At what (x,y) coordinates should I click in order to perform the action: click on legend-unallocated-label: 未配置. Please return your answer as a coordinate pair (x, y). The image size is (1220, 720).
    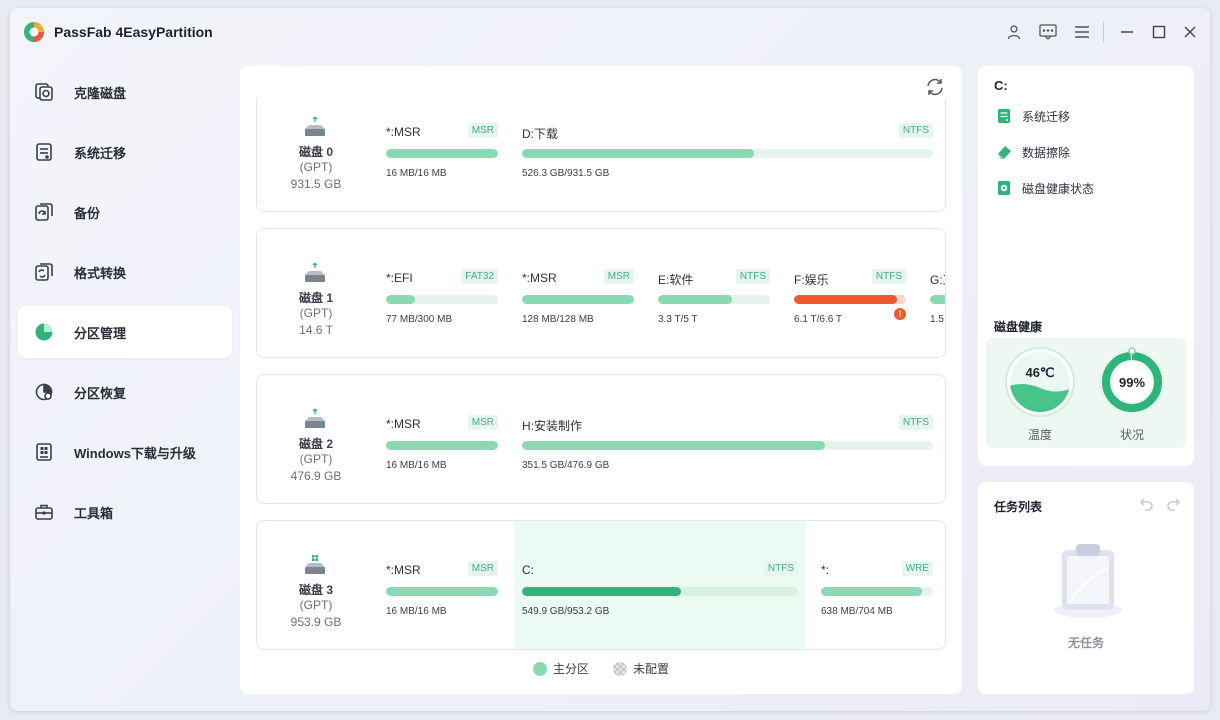
    Looking at the image, I should click on (651, 669).